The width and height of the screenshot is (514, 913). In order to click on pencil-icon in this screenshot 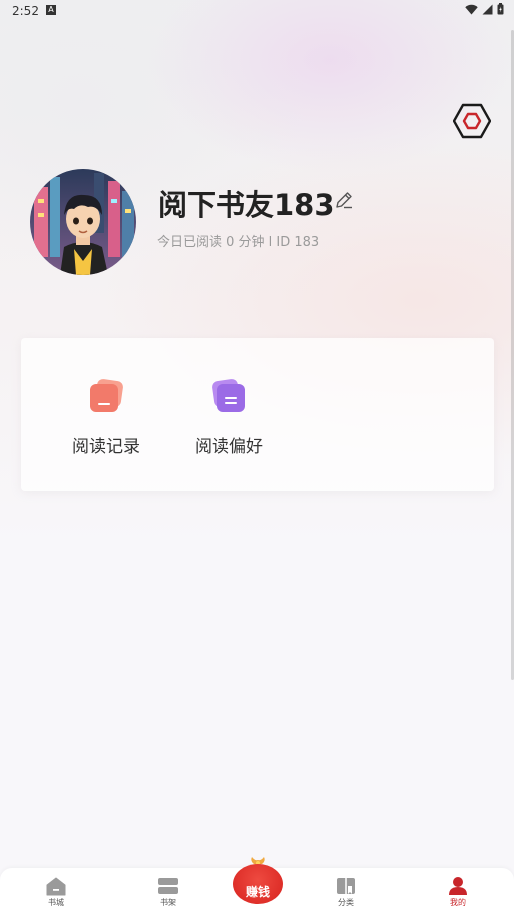, I will do `click(344, 200)`.